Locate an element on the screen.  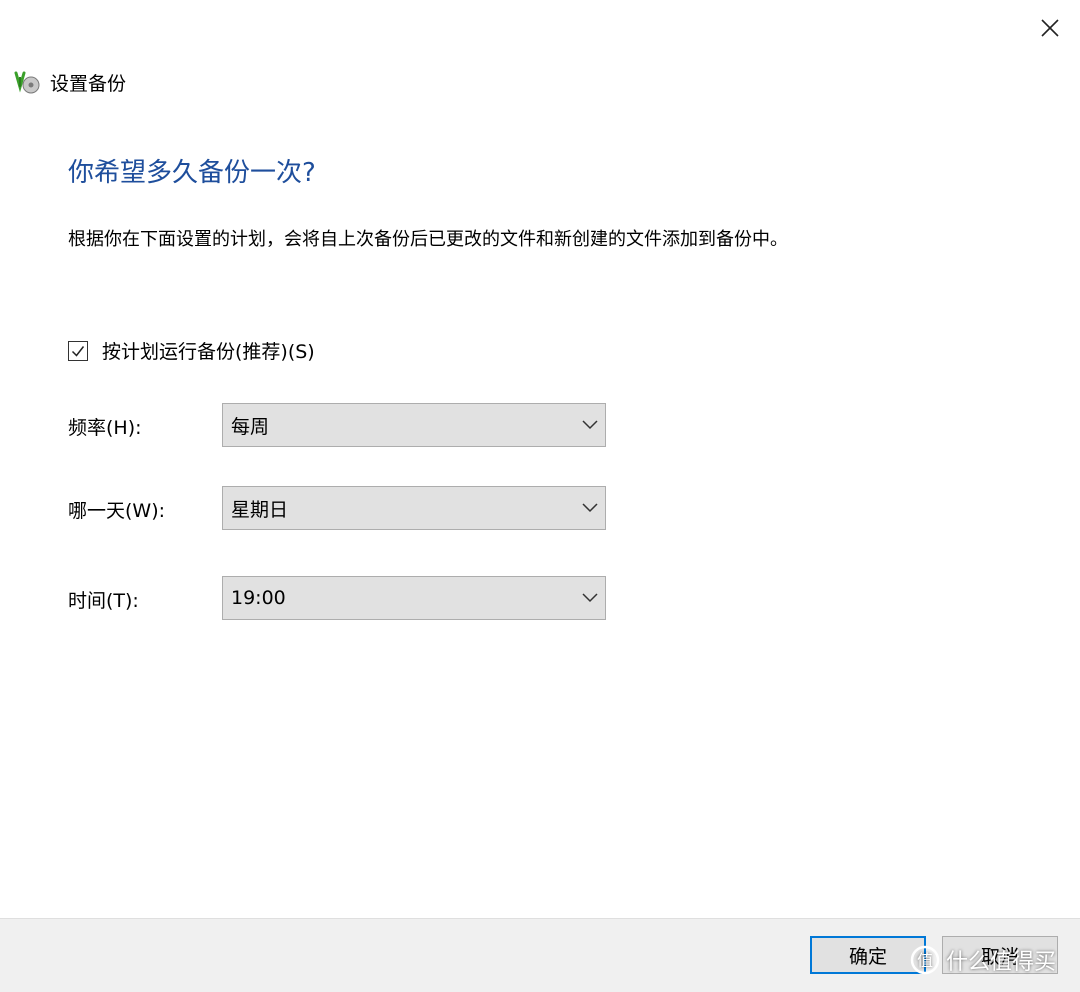
check-icon is located at coordinates (78, 351).